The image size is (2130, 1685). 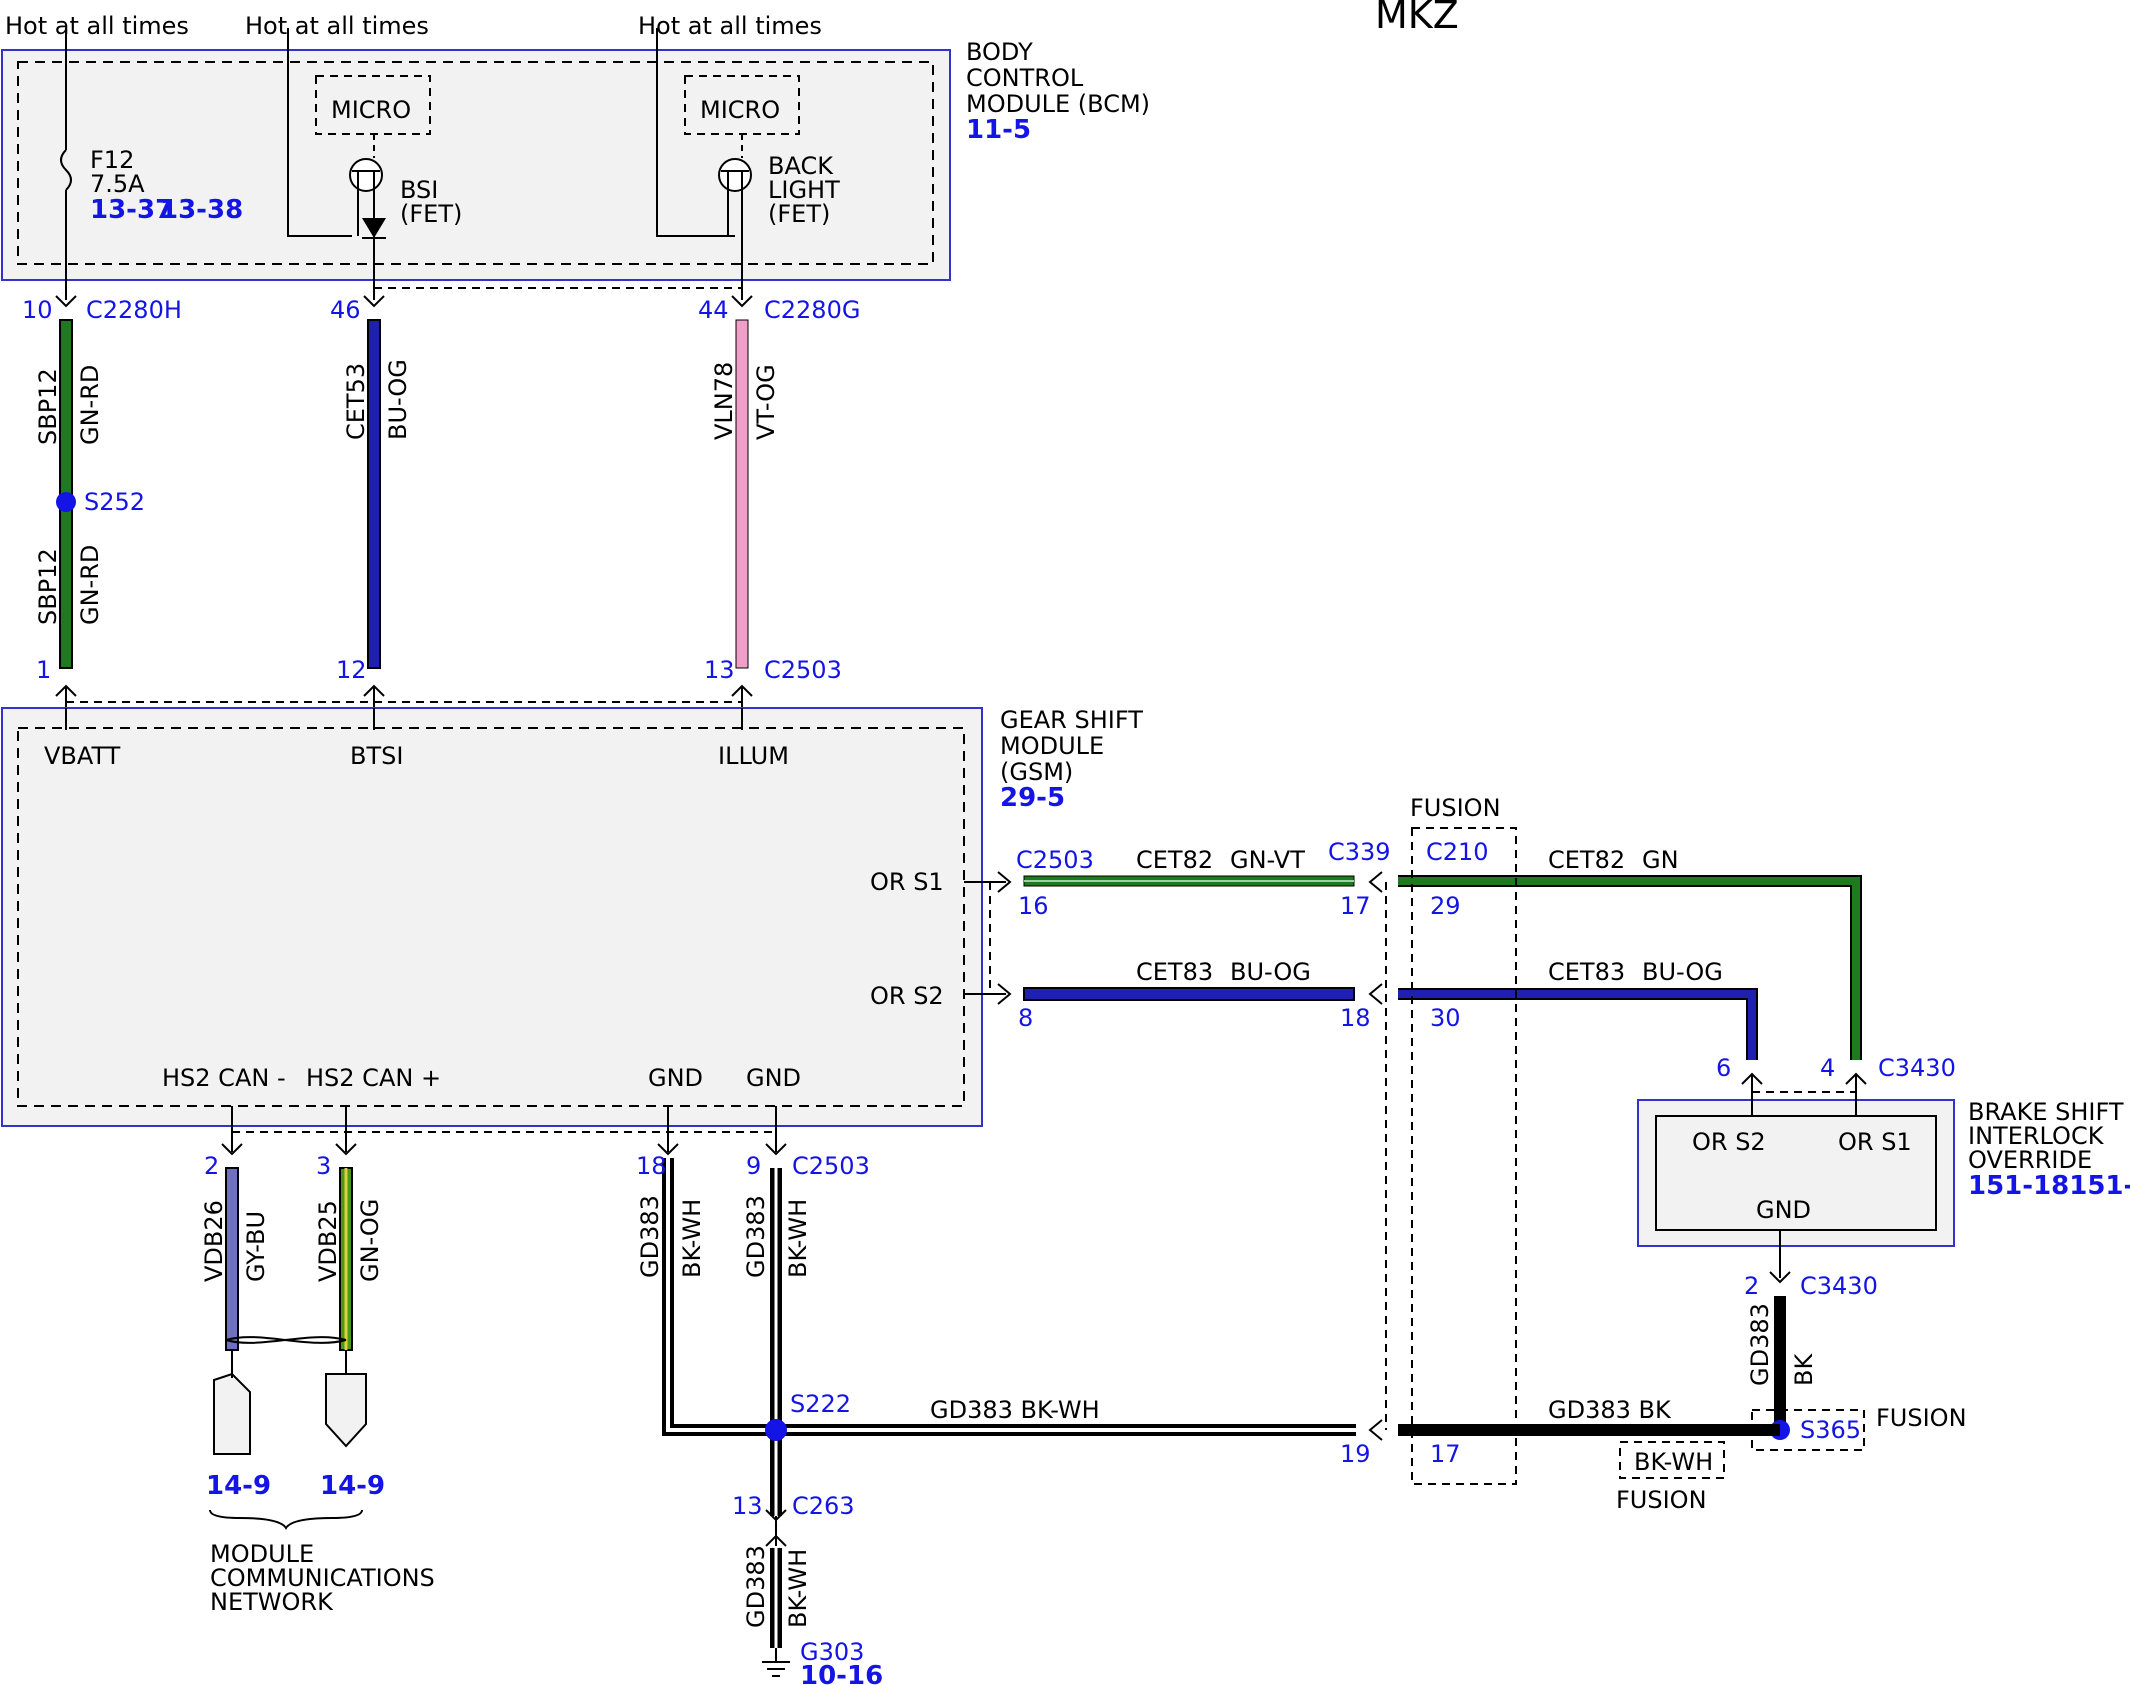 What do you see at coordinates (1032, 798) in the screenshot?
I see `gsm-ref: 29-5` at bounding box center [1032, 798].